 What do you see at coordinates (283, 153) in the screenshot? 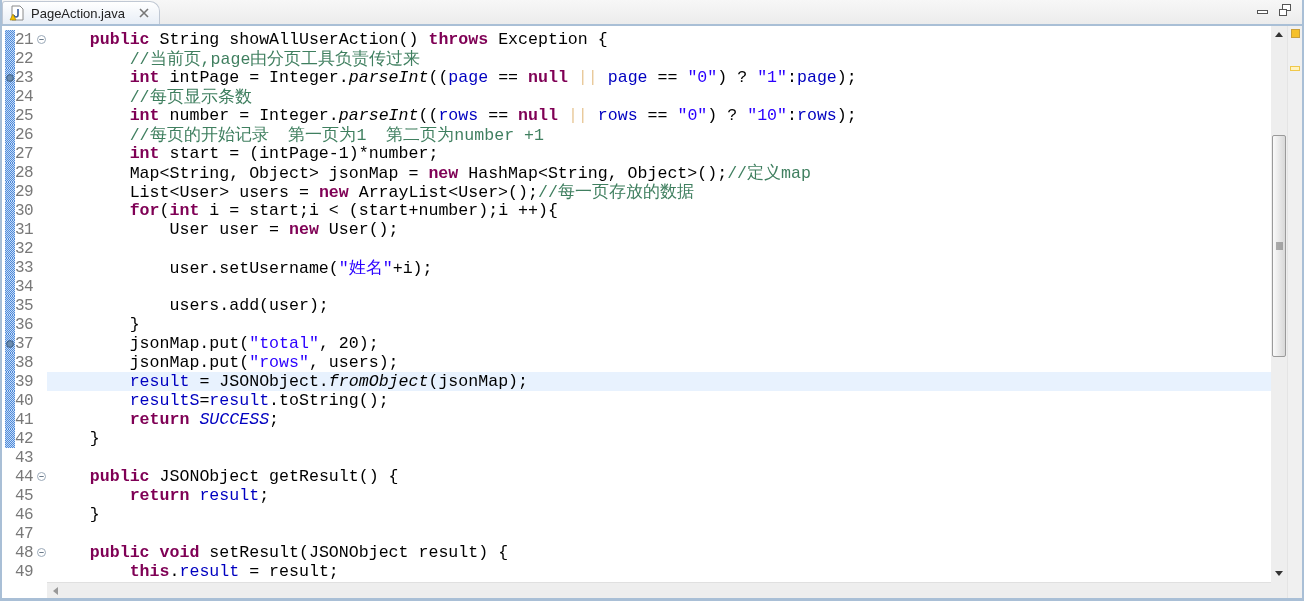
I see `code-line: int start = (intPage-1)*number;` at bounding box center [283, 153].